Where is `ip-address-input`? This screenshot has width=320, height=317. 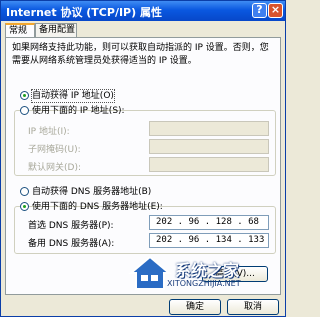
ip-address-input is located at coordinates (209, 128).